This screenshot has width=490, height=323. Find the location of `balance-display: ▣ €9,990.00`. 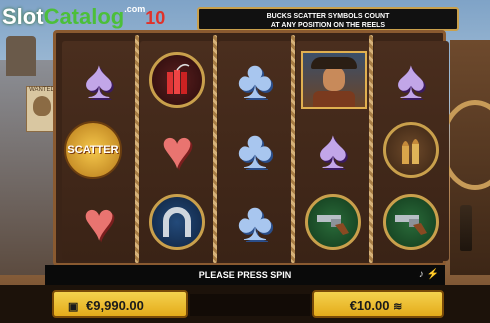

balance-display: ▣ €9,990.00 is located at coordinates (120, 304).